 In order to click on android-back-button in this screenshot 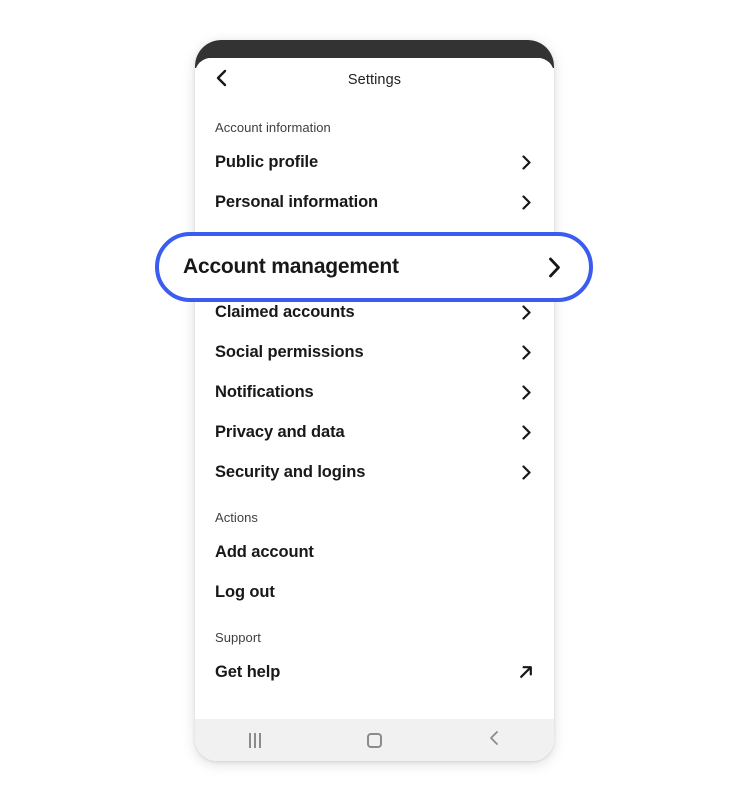, I will do `click(494, 740)`.